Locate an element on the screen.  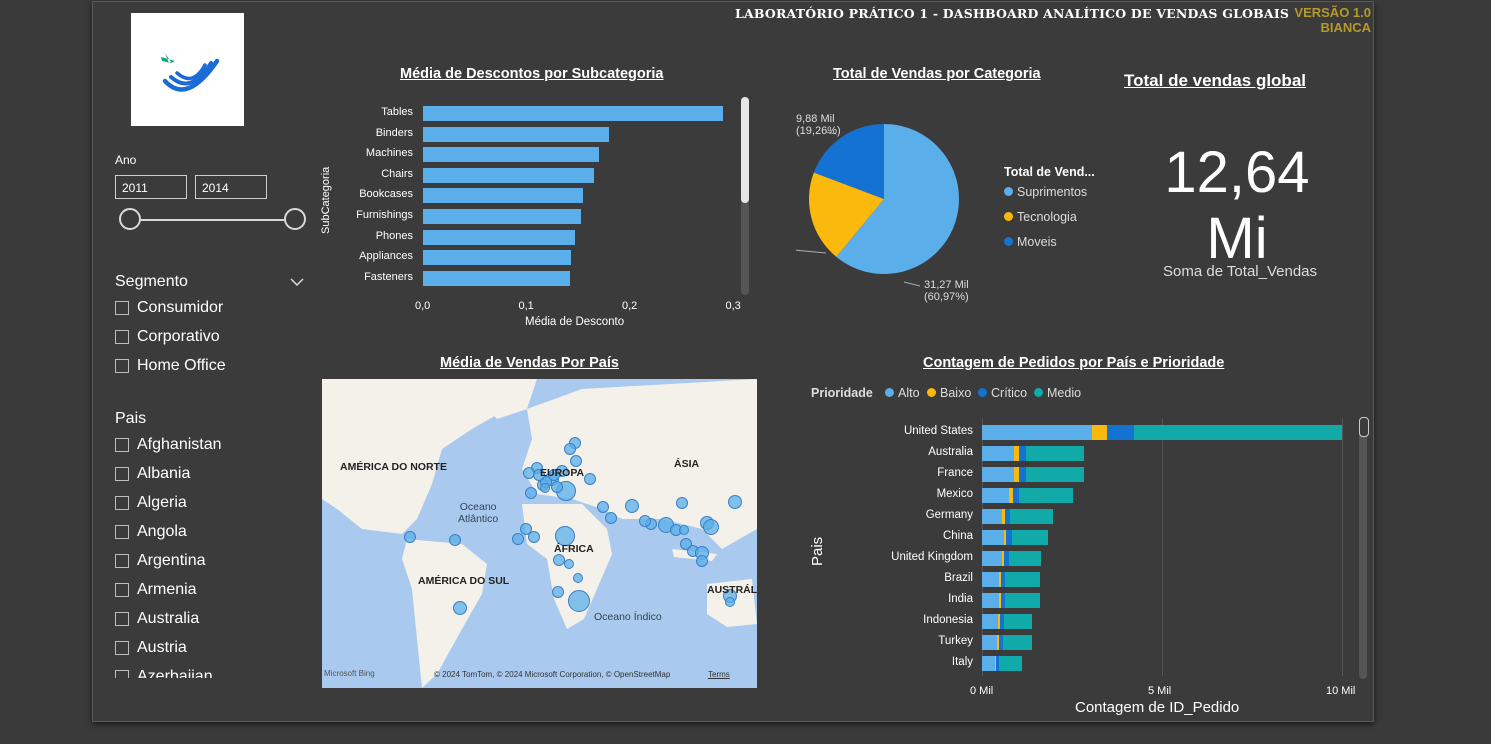
orders-legend-item: Crítico is located at coordinates (1002, 393).